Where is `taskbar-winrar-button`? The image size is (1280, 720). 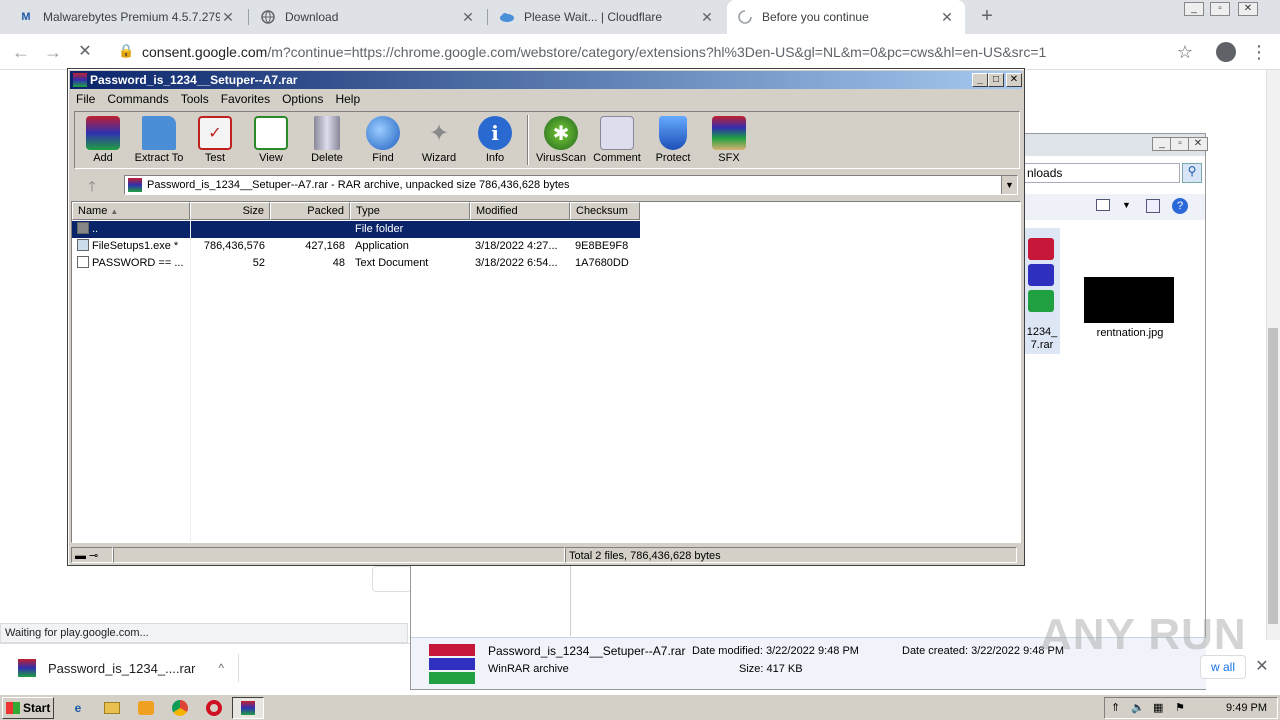
taskbar-winrar-button is located at coordinates (248, 708).